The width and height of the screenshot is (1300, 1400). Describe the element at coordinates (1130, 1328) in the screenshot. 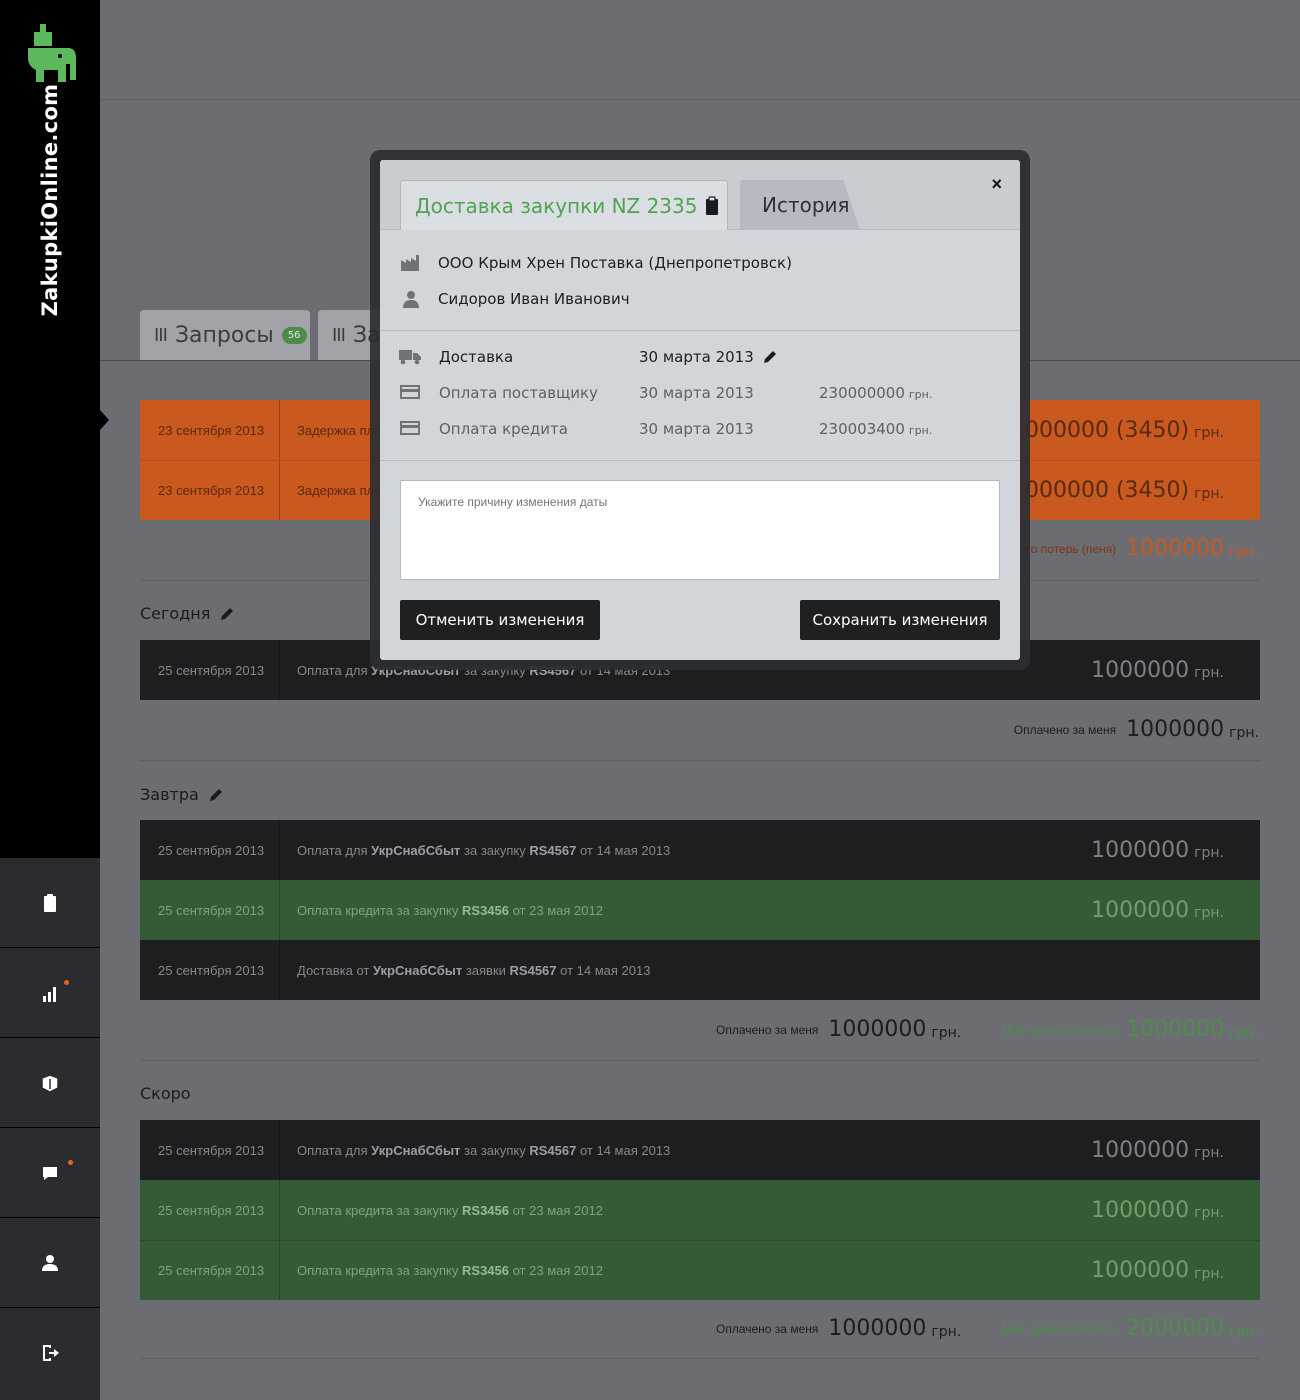

I see `soon-due-summary: Мне нужно оплатить 2000000 грн.` at that location.